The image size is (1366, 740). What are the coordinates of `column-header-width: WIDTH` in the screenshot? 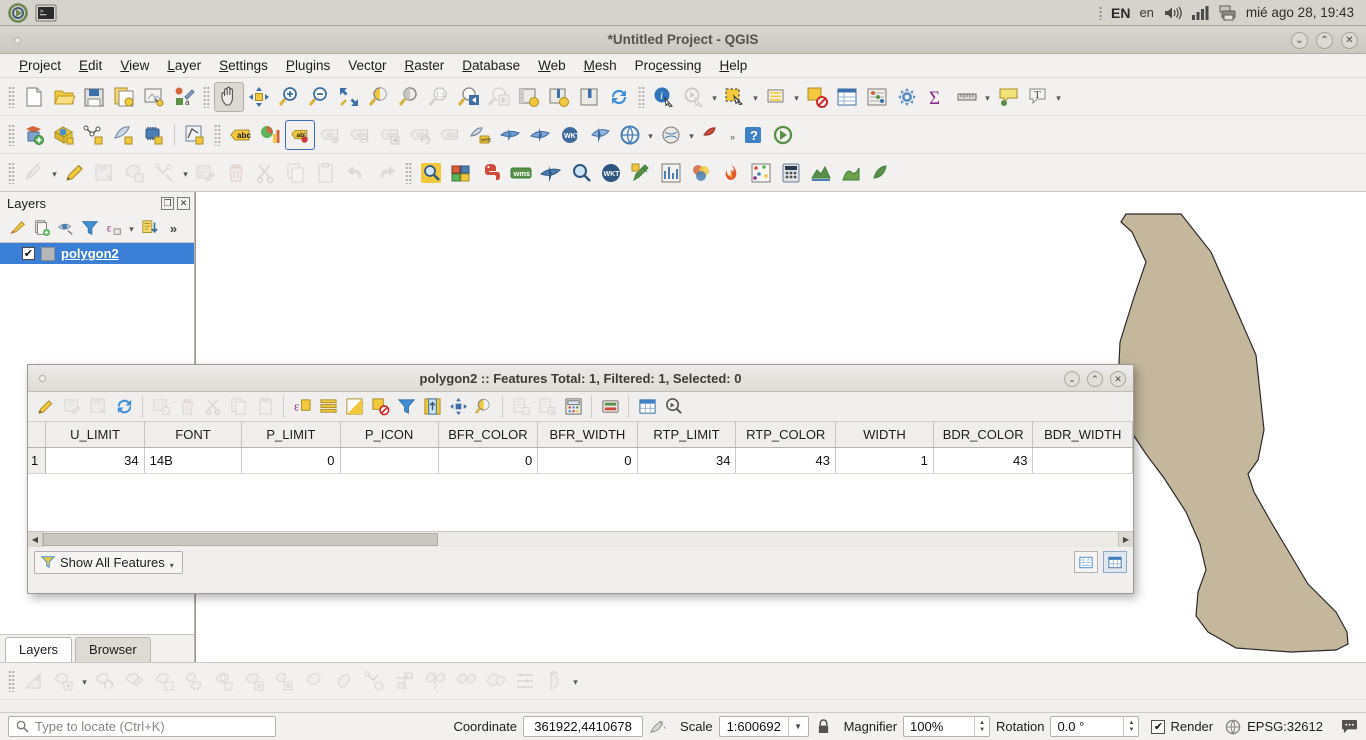 It's located at (884, 435).